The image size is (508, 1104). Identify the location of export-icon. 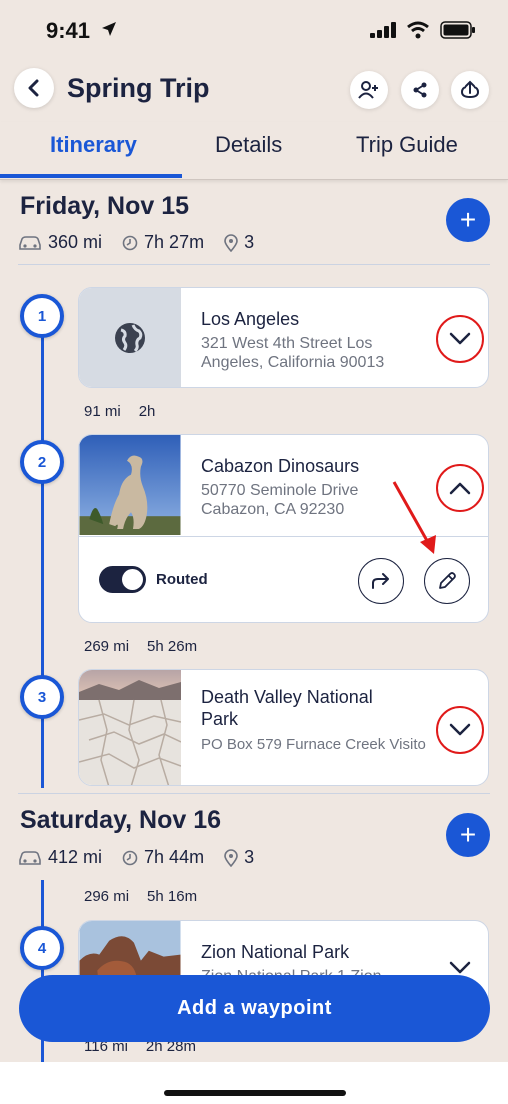
(470, 89).